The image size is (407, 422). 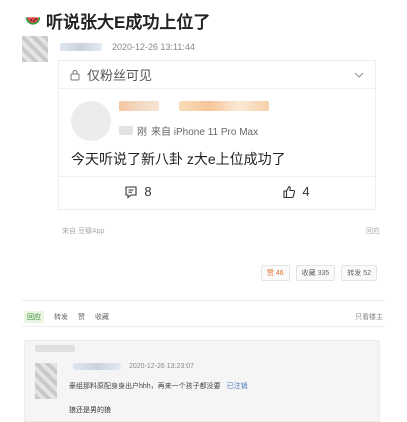 What do you see at coordinates (148, 191) in the screenshot?
I see `comment-count: 8` at bounding box center [148, 191].